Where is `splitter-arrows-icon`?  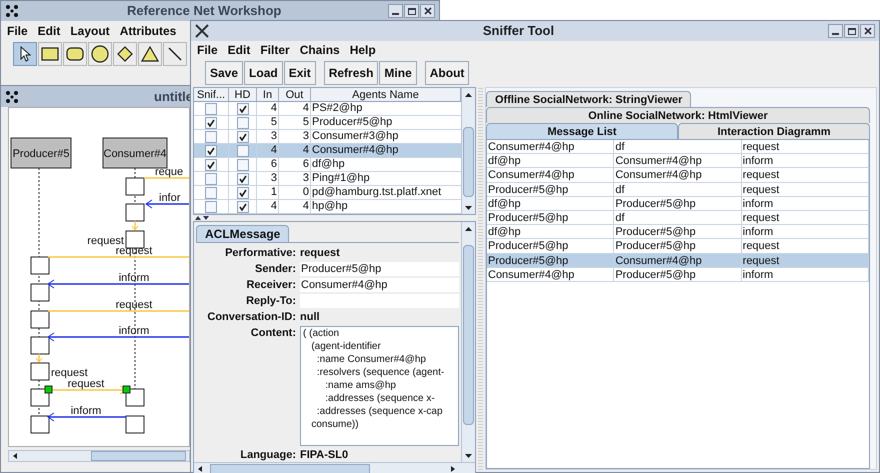 splitter-arrows-icon is located at coordinates (202, 218).